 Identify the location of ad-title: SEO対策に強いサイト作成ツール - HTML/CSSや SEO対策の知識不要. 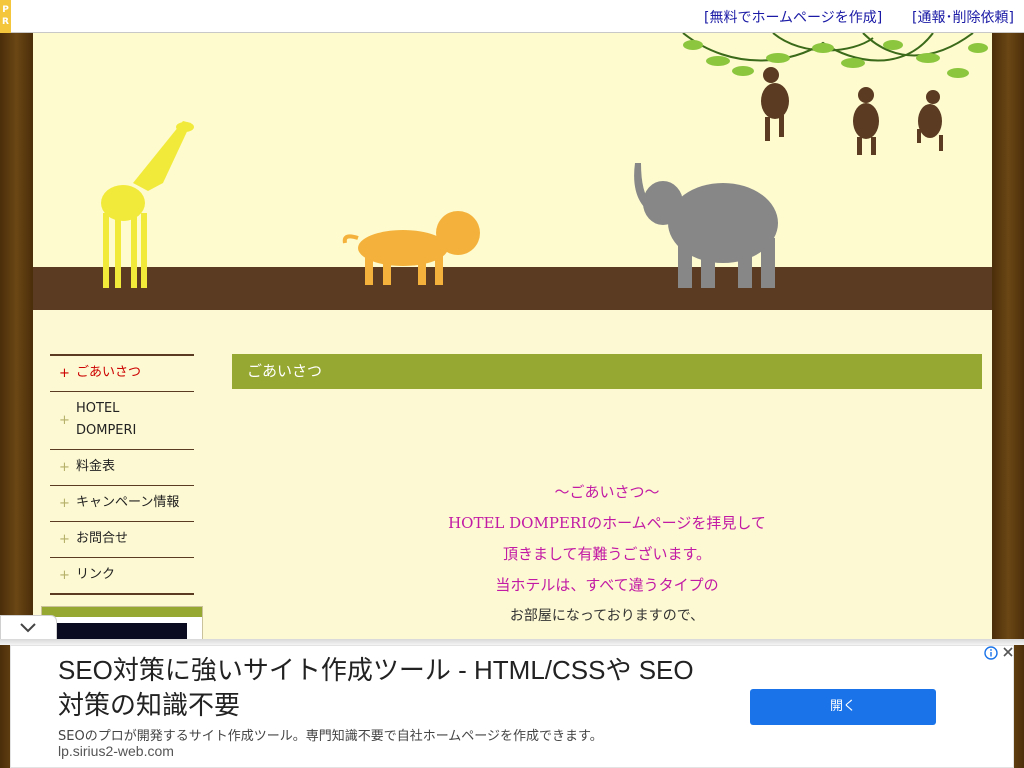
(378, 688).